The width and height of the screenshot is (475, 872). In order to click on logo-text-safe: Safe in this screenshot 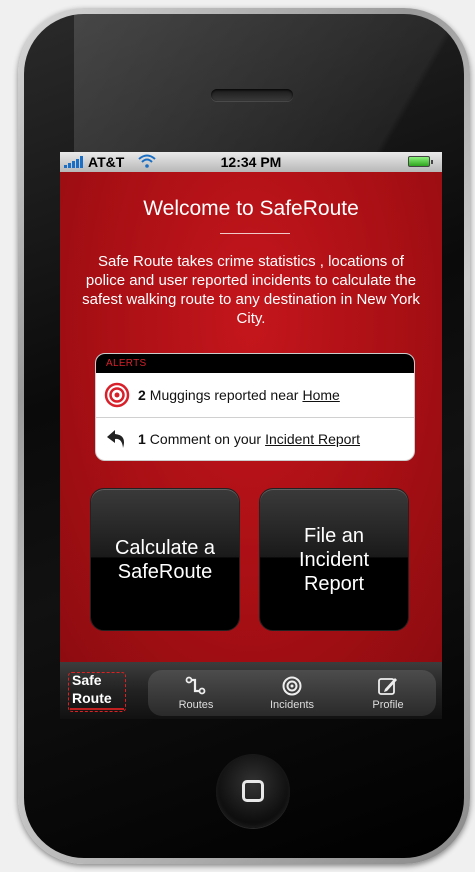, I will do `click(87, 680)`.